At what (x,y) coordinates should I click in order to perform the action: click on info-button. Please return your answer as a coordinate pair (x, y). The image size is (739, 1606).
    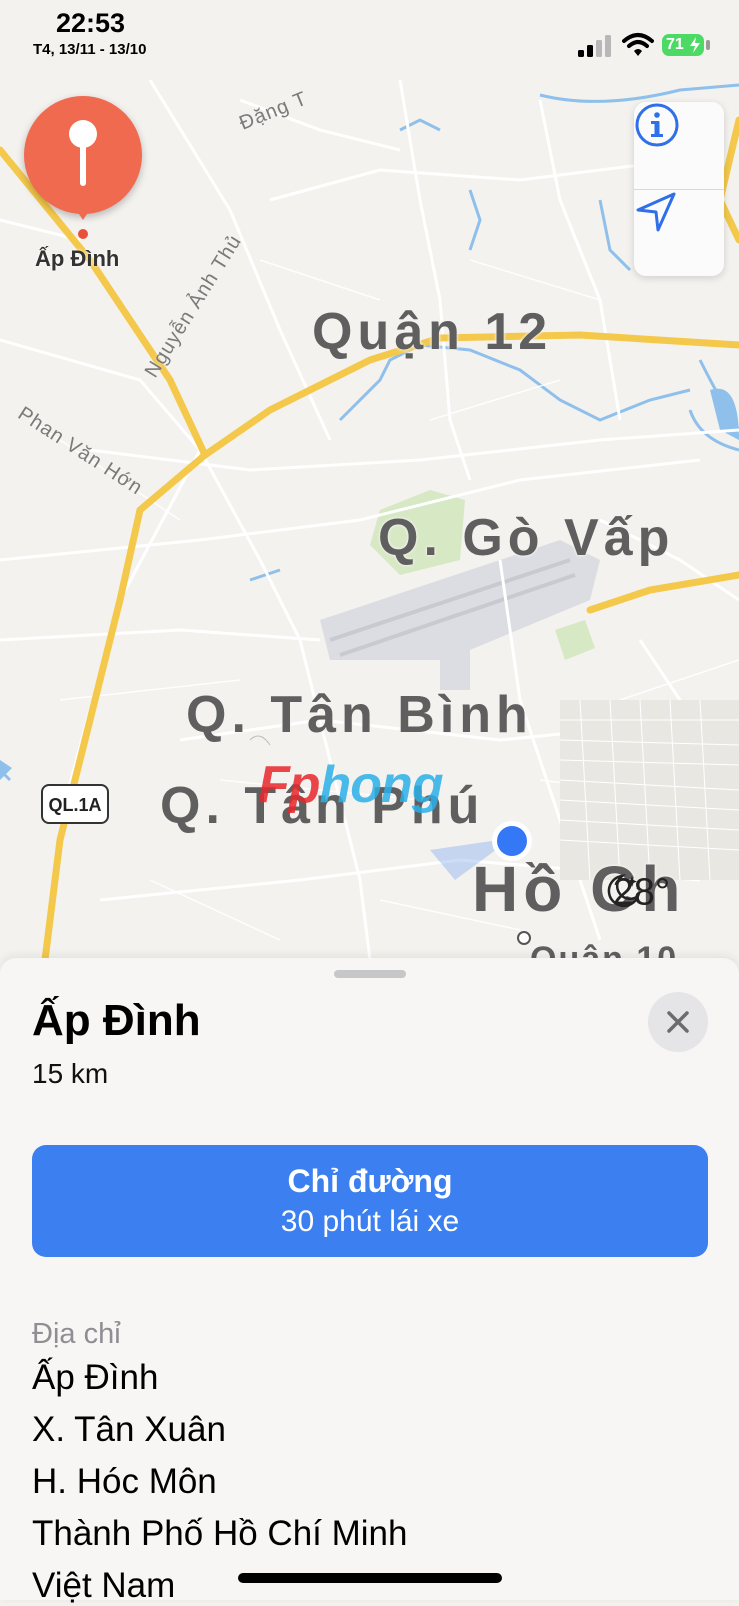
    Looking at the image, I should click on (679, 145).